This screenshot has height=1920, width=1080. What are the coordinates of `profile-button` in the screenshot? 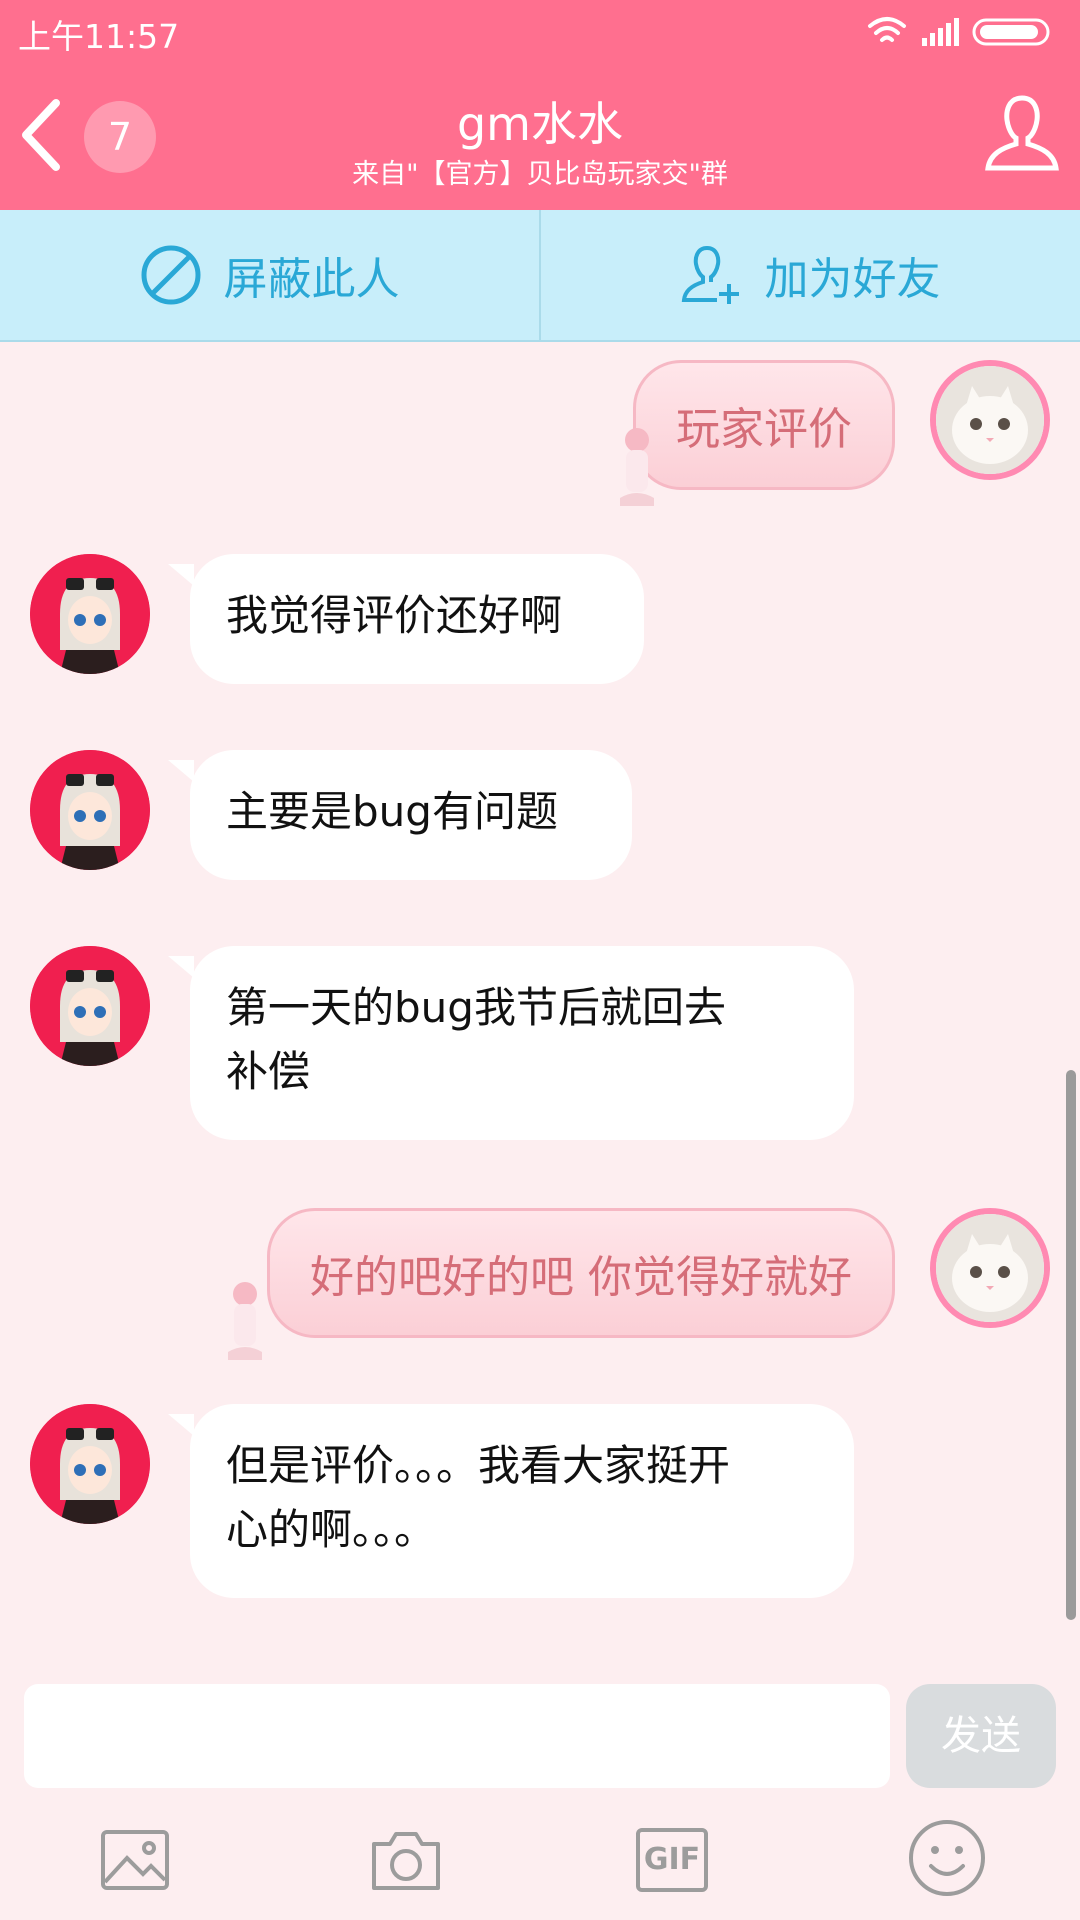 It's located at (1022, 134).